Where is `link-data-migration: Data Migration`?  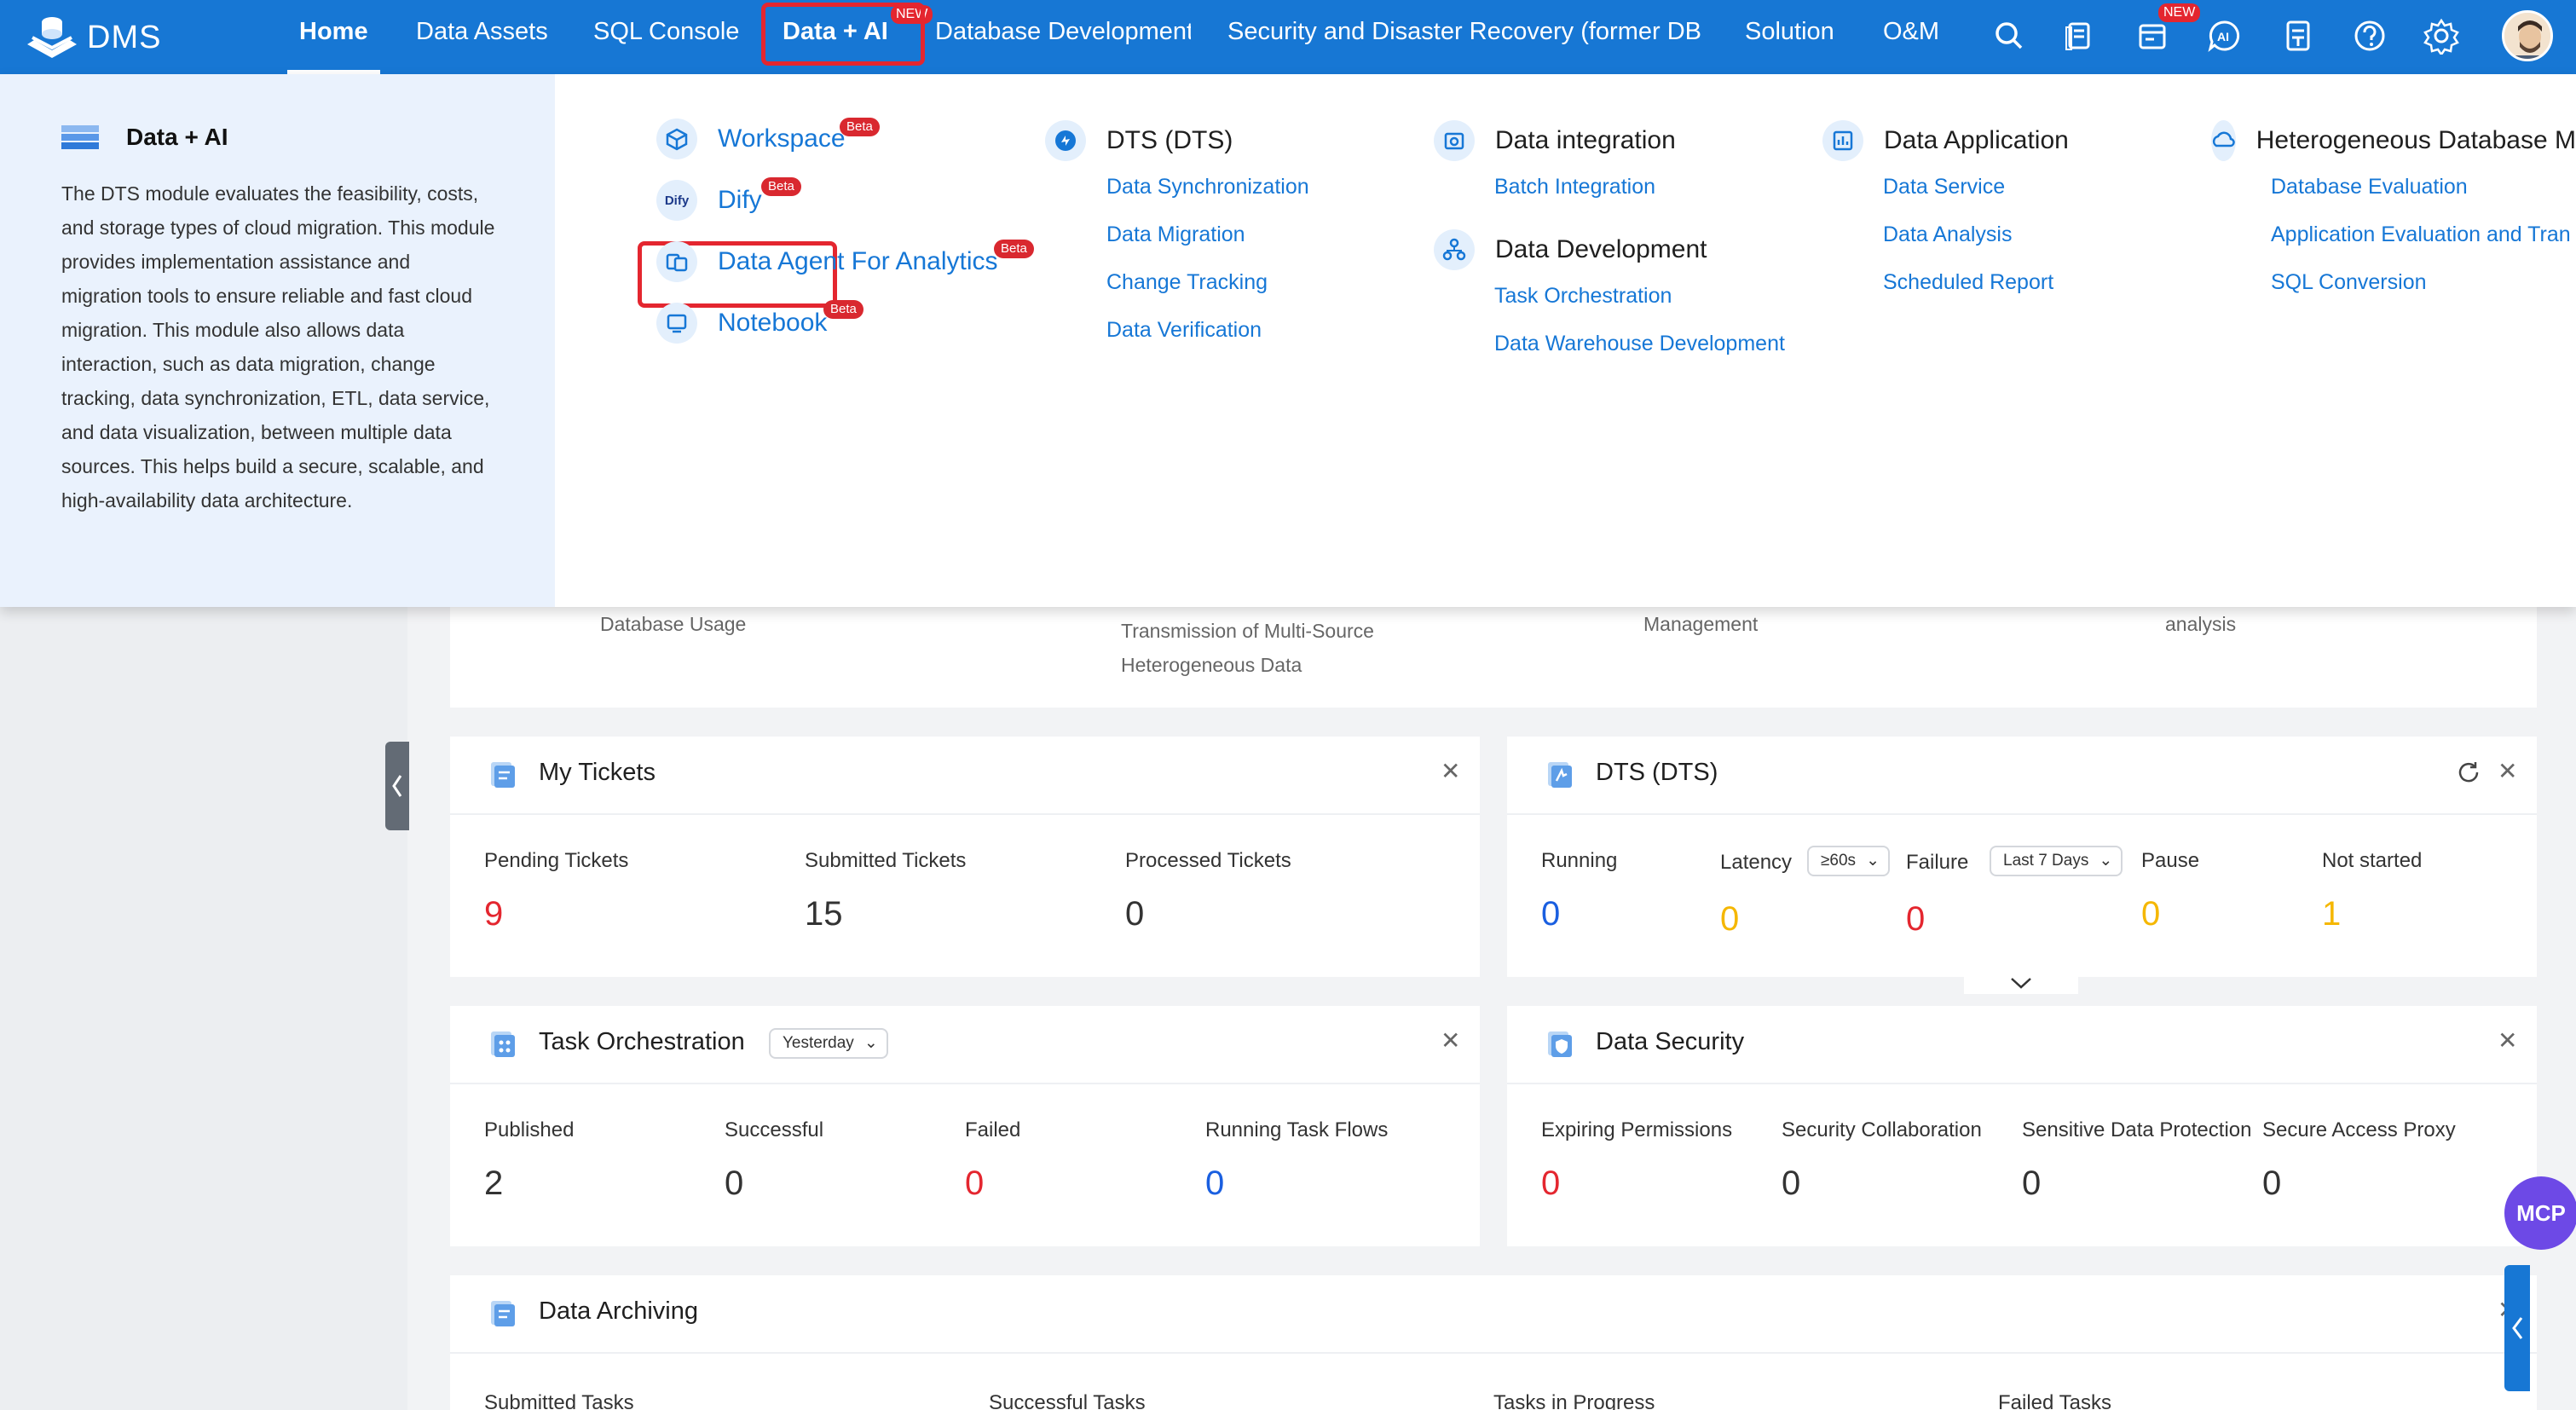
link-data-migration: Data Migration is located at coordinates (1175, 235).